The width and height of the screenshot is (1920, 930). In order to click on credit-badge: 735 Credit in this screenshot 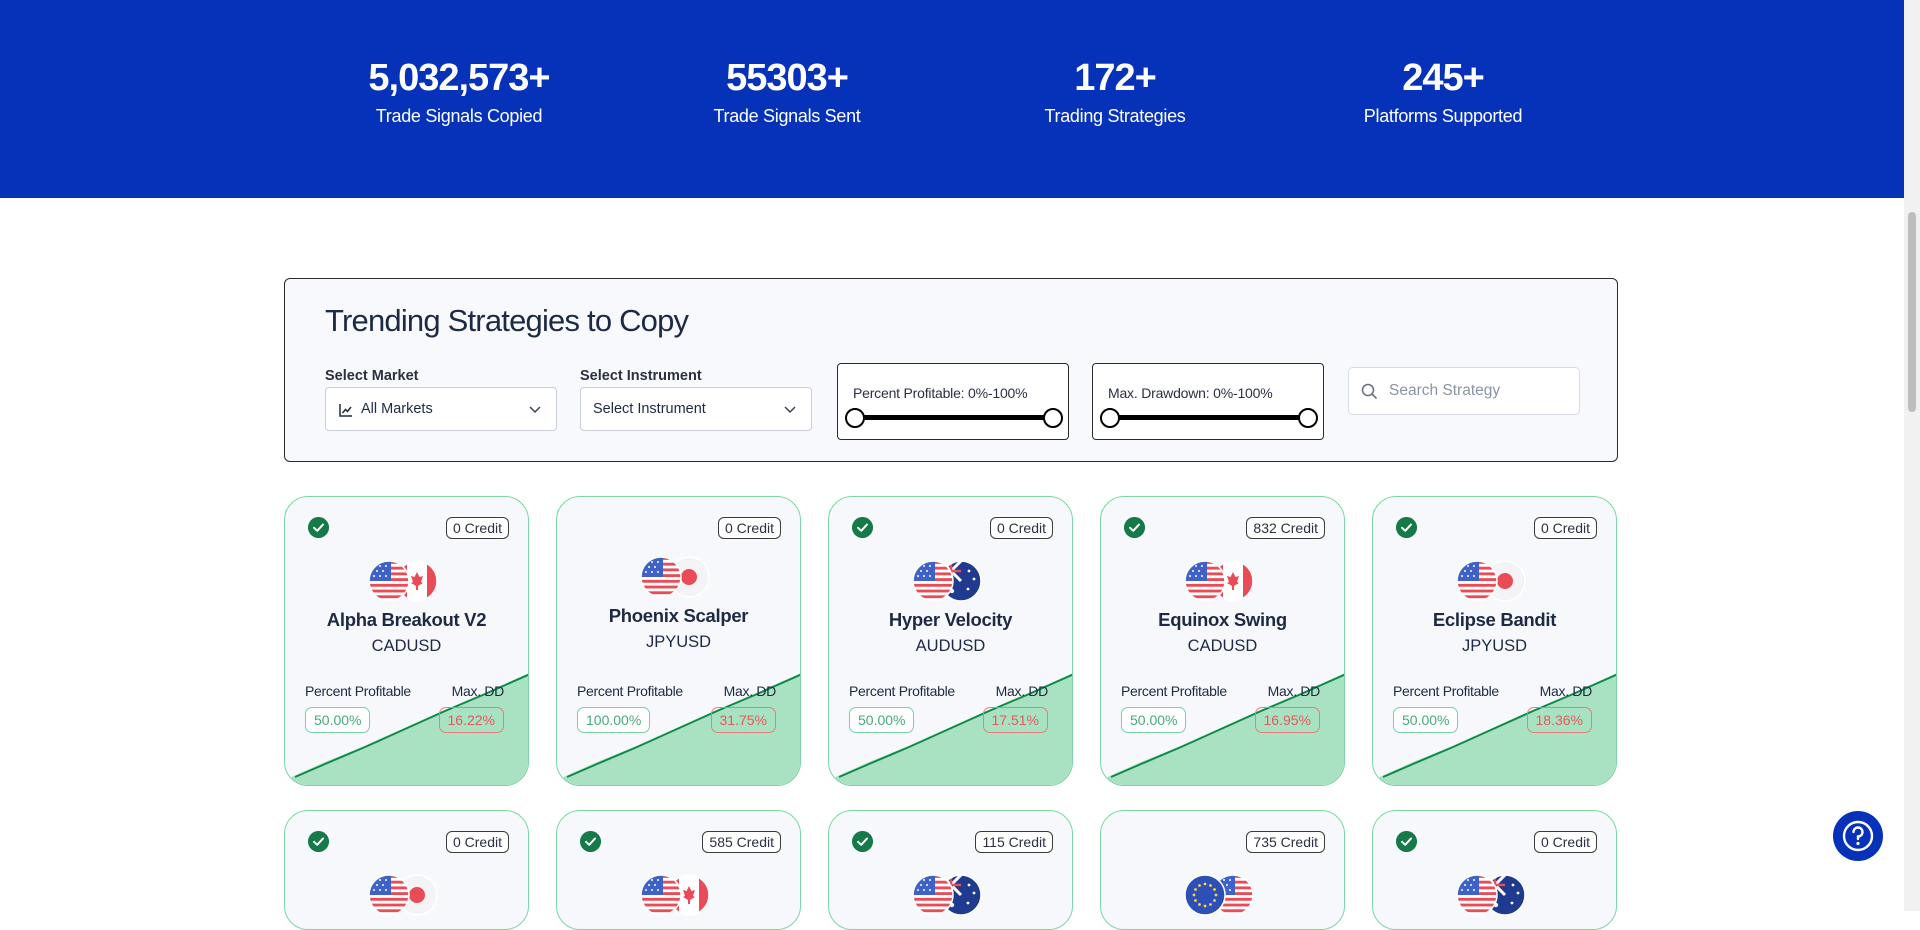, I will do `click(1285, 842)`.